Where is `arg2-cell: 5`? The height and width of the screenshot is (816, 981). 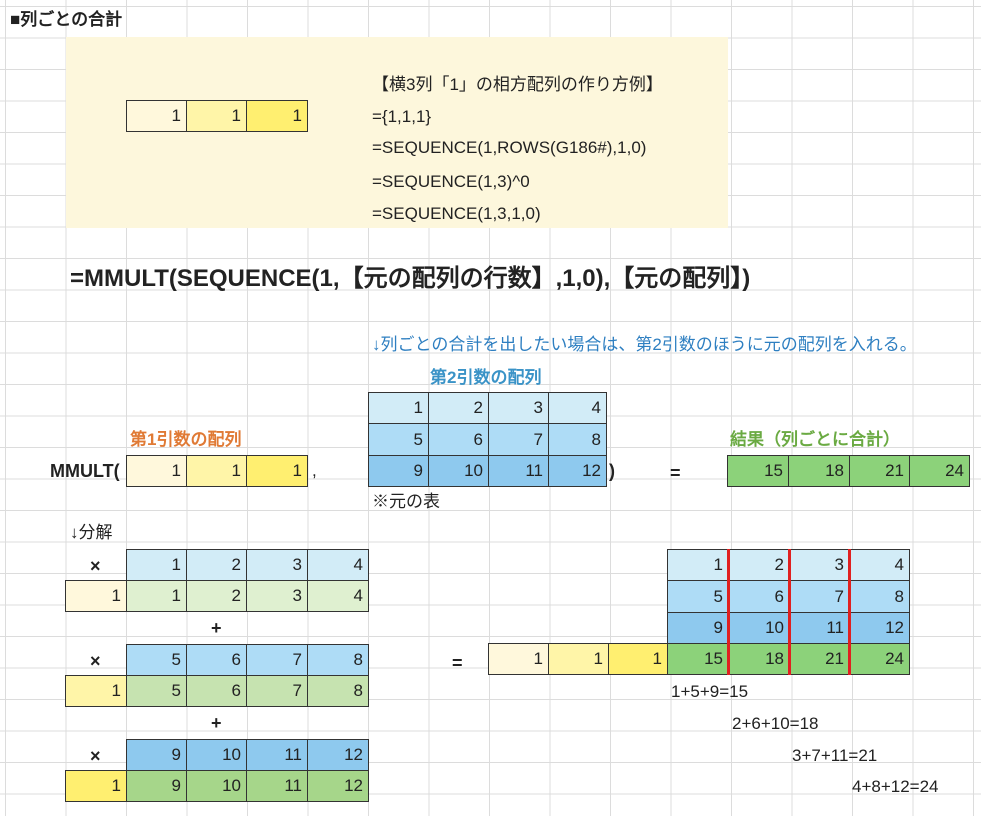 arg2-cell: 5 is located at coordinates (398, 439).